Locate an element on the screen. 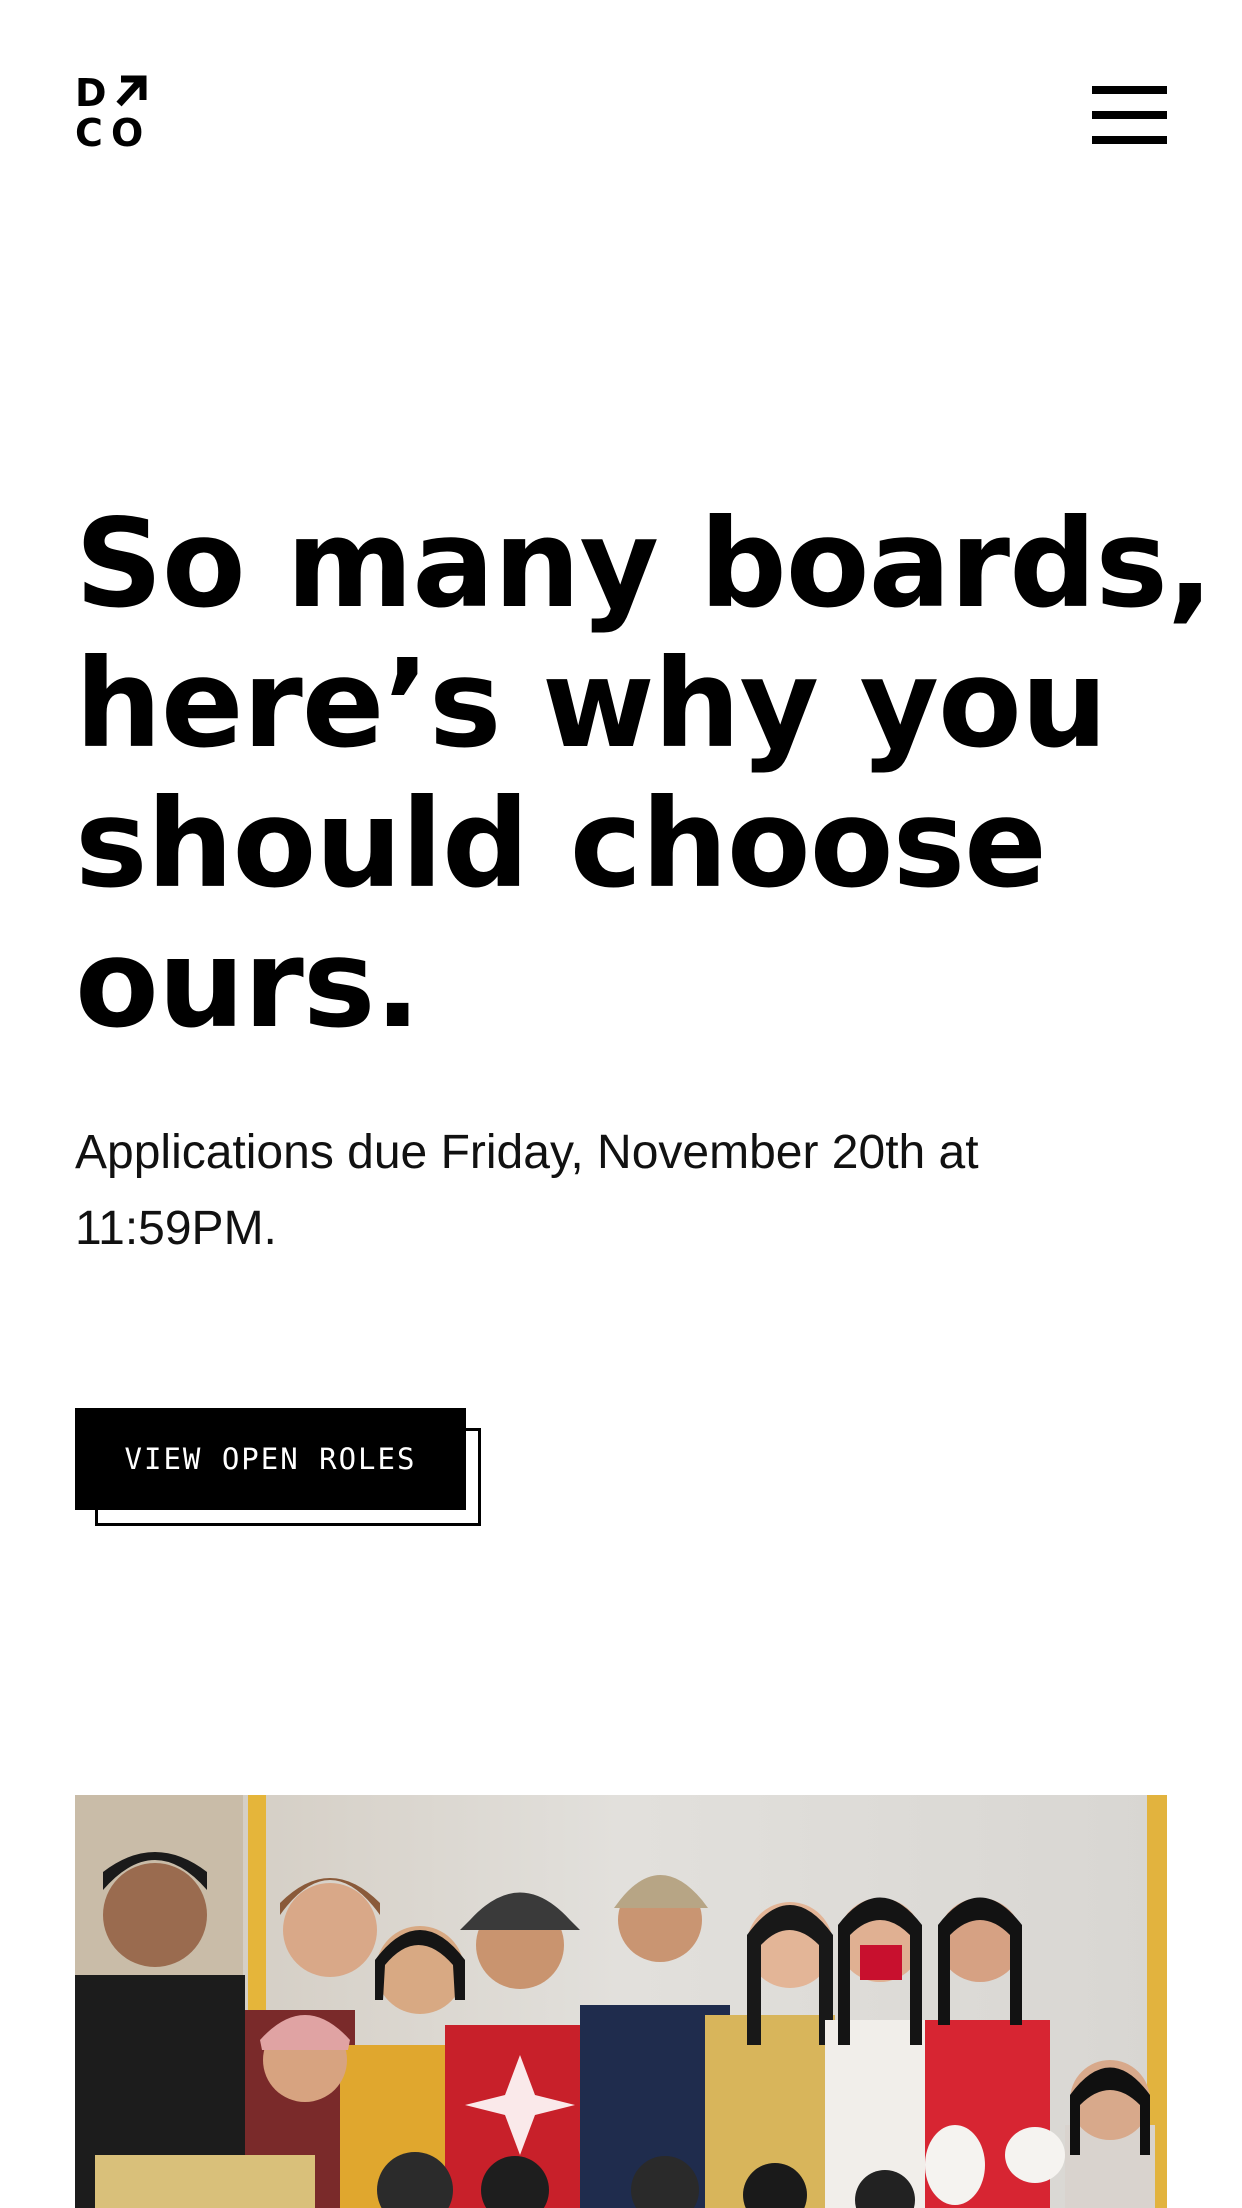 This screenshot has width=1242, height=2208. headline-line: should choose is located at coordinates (561, 844).